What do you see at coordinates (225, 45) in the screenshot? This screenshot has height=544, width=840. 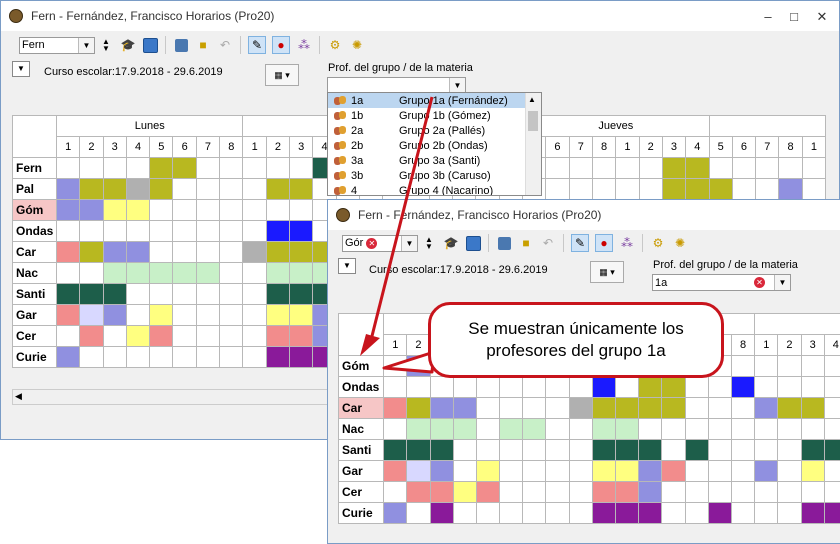 I see `undo-icon: ↶` at bounding box center [225, 45].